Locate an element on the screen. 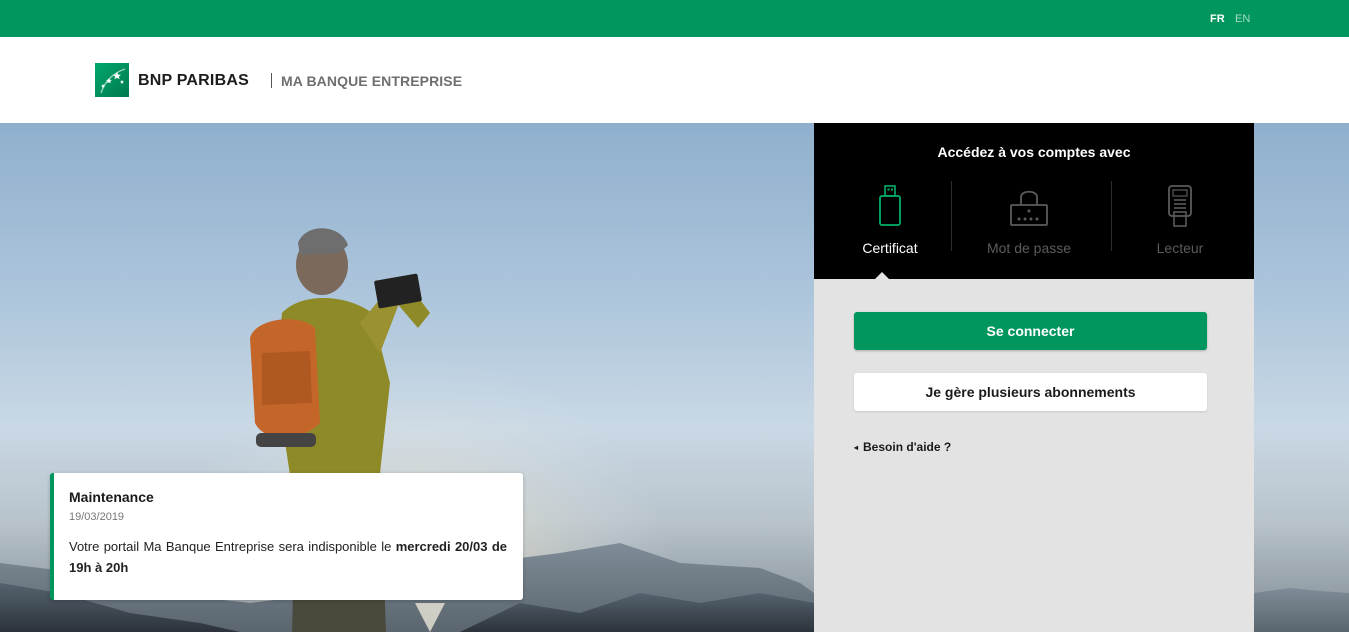 The height and width of the screenshot is (632, 1349). lang-fr-link: FR is located at coordinates (1217, 19).